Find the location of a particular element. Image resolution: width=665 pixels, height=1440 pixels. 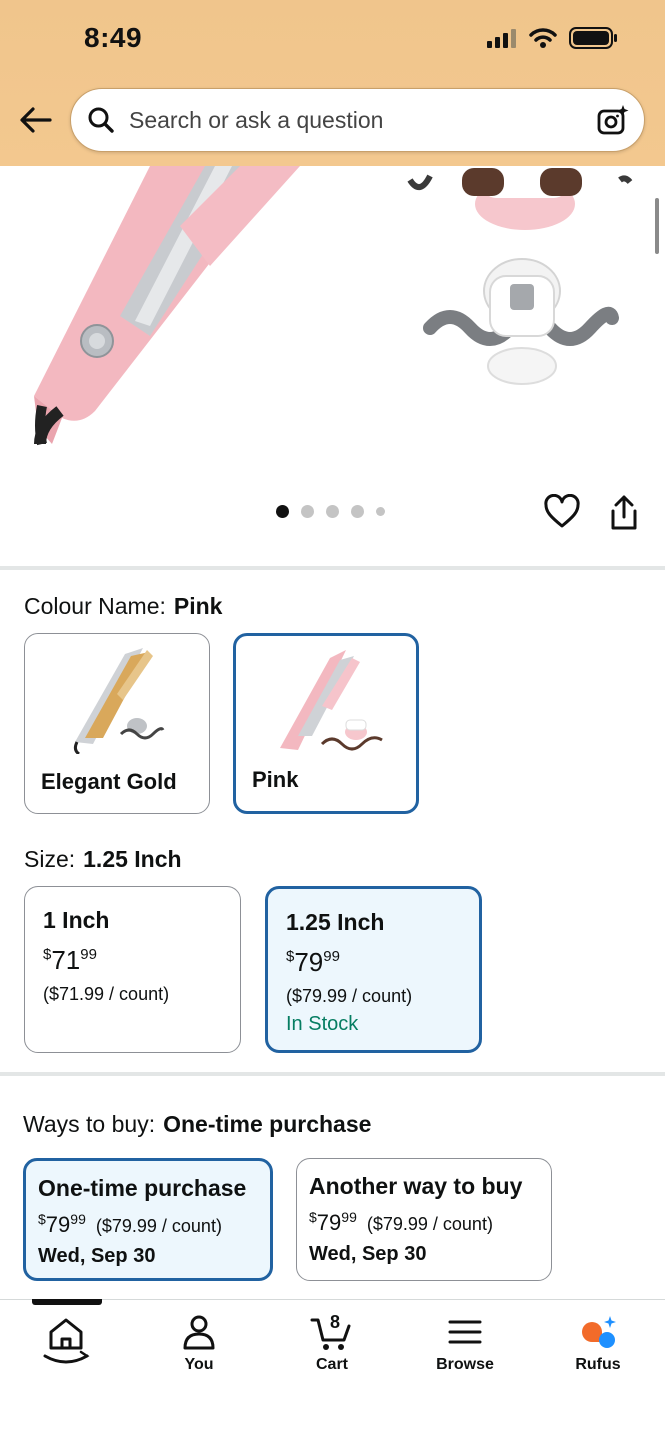

battery-icon is located at coordinates (593, 38).